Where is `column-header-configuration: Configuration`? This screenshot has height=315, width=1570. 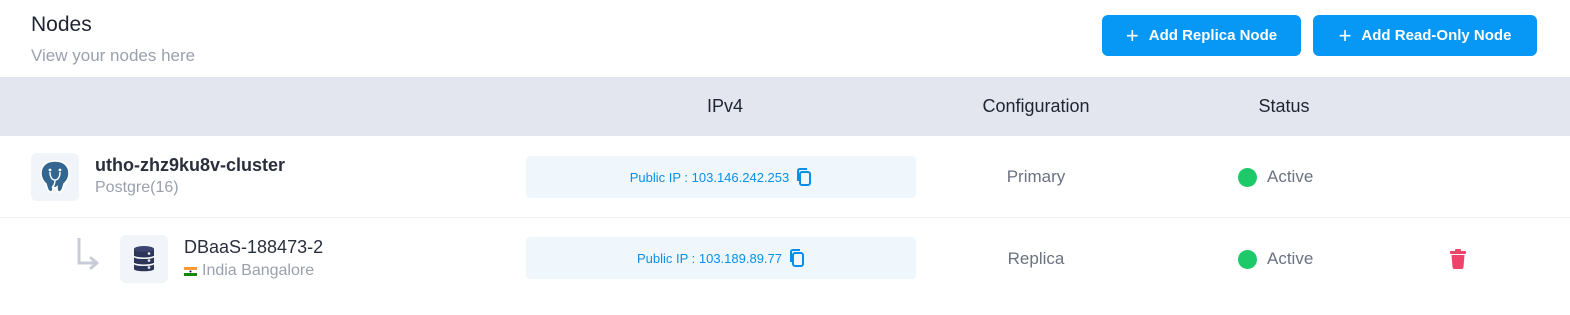 column-header-configuration: Configuration is located at coordinates (1036, 106).